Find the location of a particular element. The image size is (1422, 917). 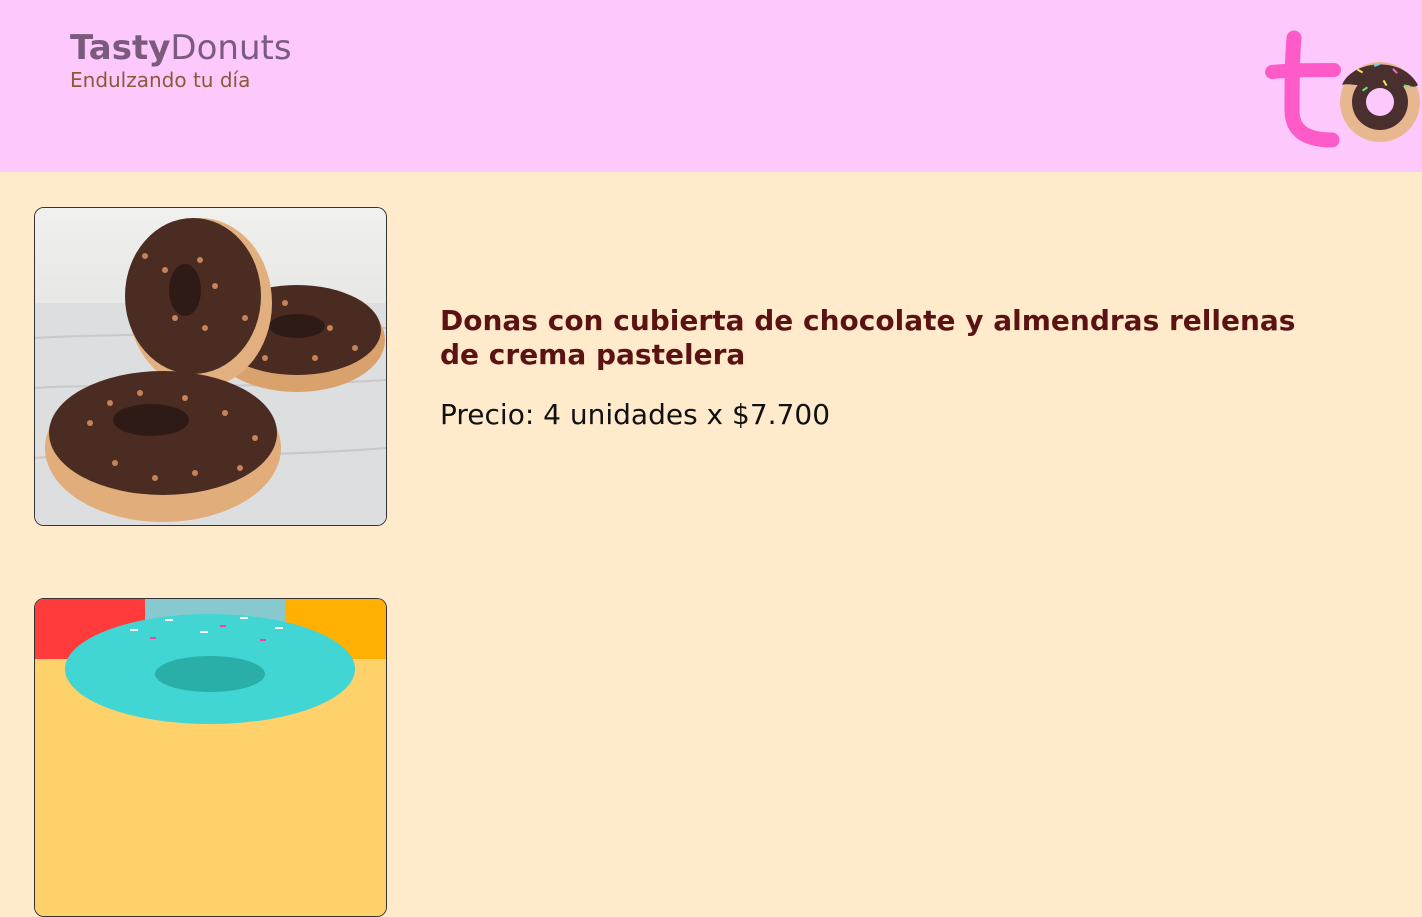

brand: TastyDonuts Endulzando tu día is located at coordinates (181, 60).